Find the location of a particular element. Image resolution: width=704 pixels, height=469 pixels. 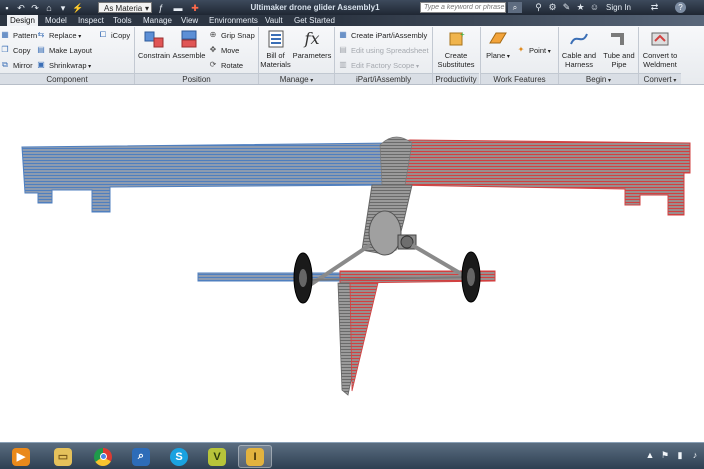

home-icon: ⌂ is located at coordinates (49, 8).